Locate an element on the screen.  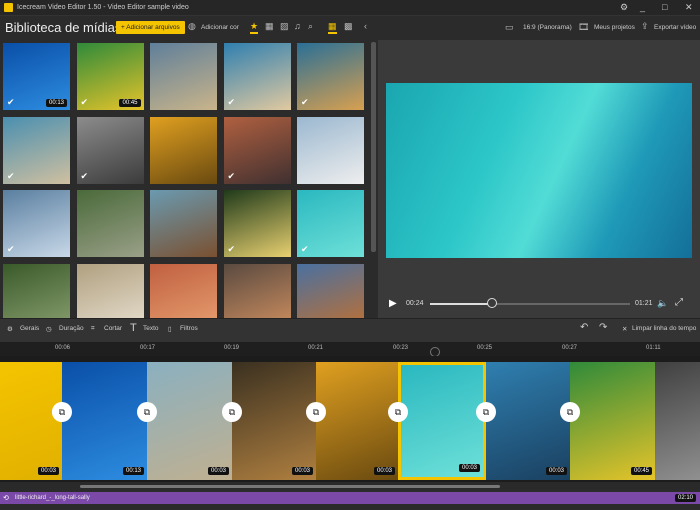
redo-icon: ↷ is located at coordinates (603, 327).